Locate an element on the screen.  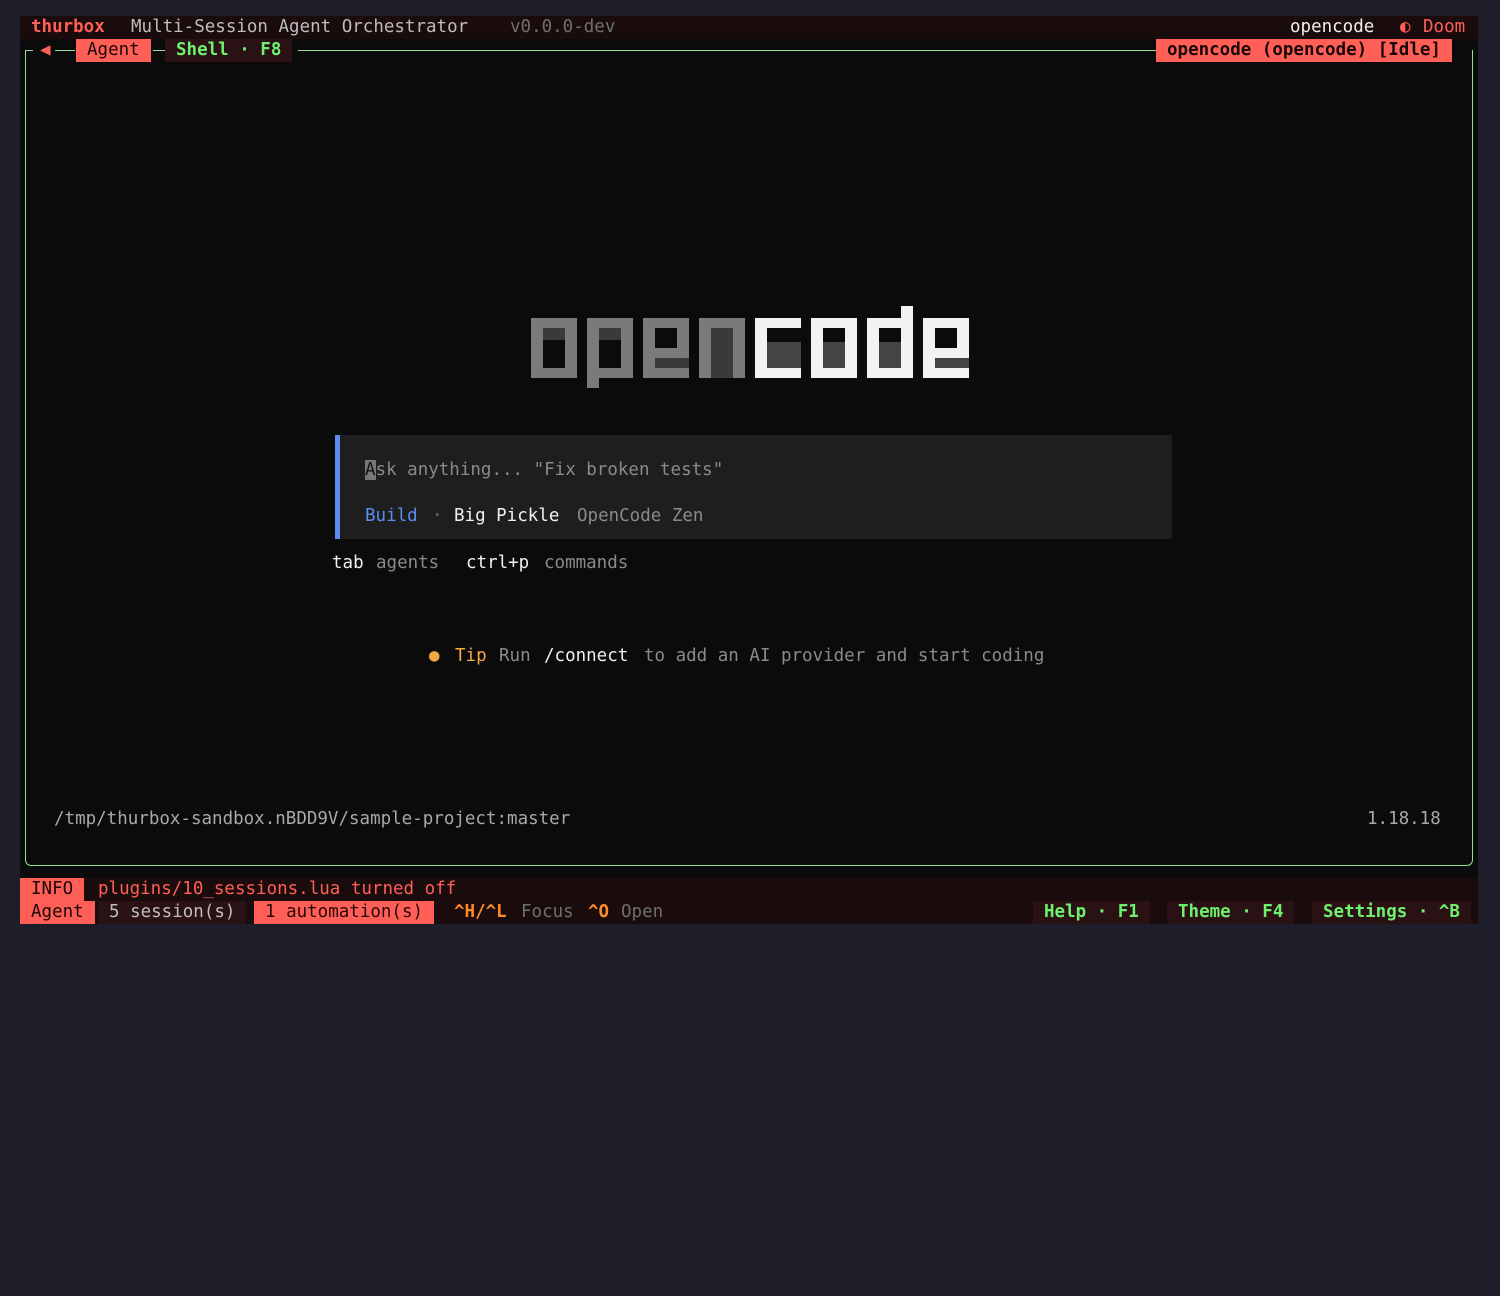
help-button: Help · F1 is located at coordinates (1091, 912).